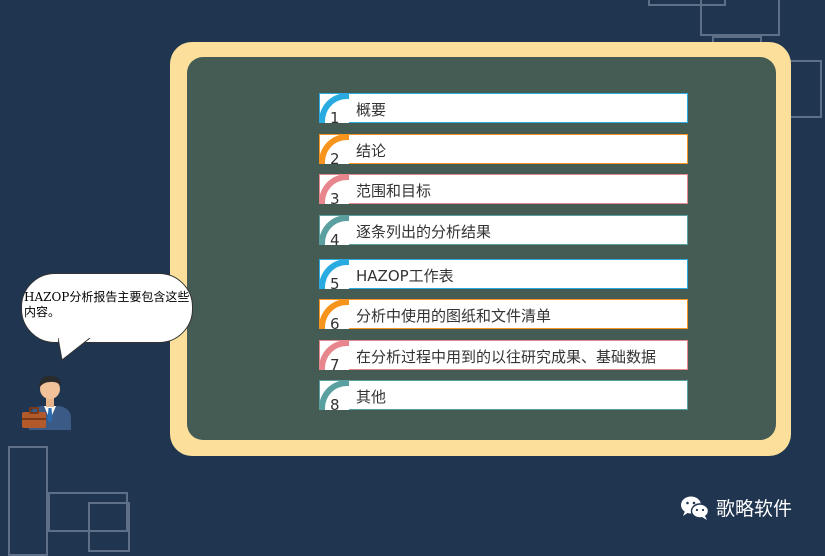 This screenshot has height=556, width=825. I want to click on list-item-label: 其他, so click(371, 397).